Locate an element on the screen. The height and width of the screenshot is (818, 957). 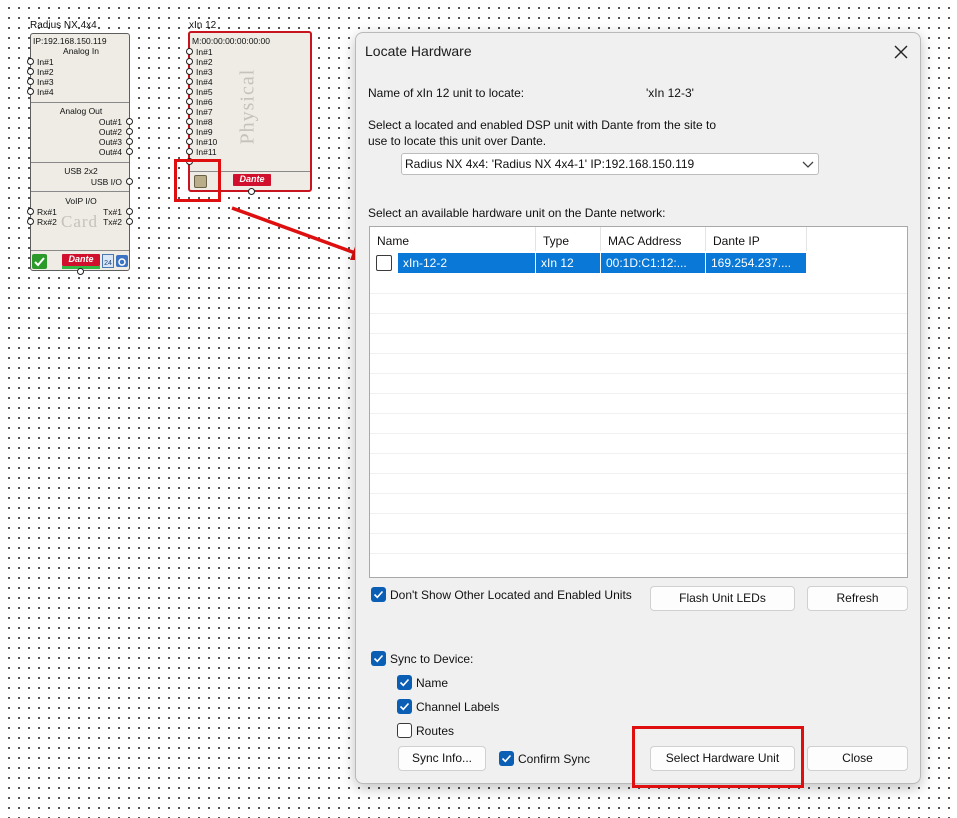
voip-rx-label: Rx#1 is located at coordinates (47, 212).